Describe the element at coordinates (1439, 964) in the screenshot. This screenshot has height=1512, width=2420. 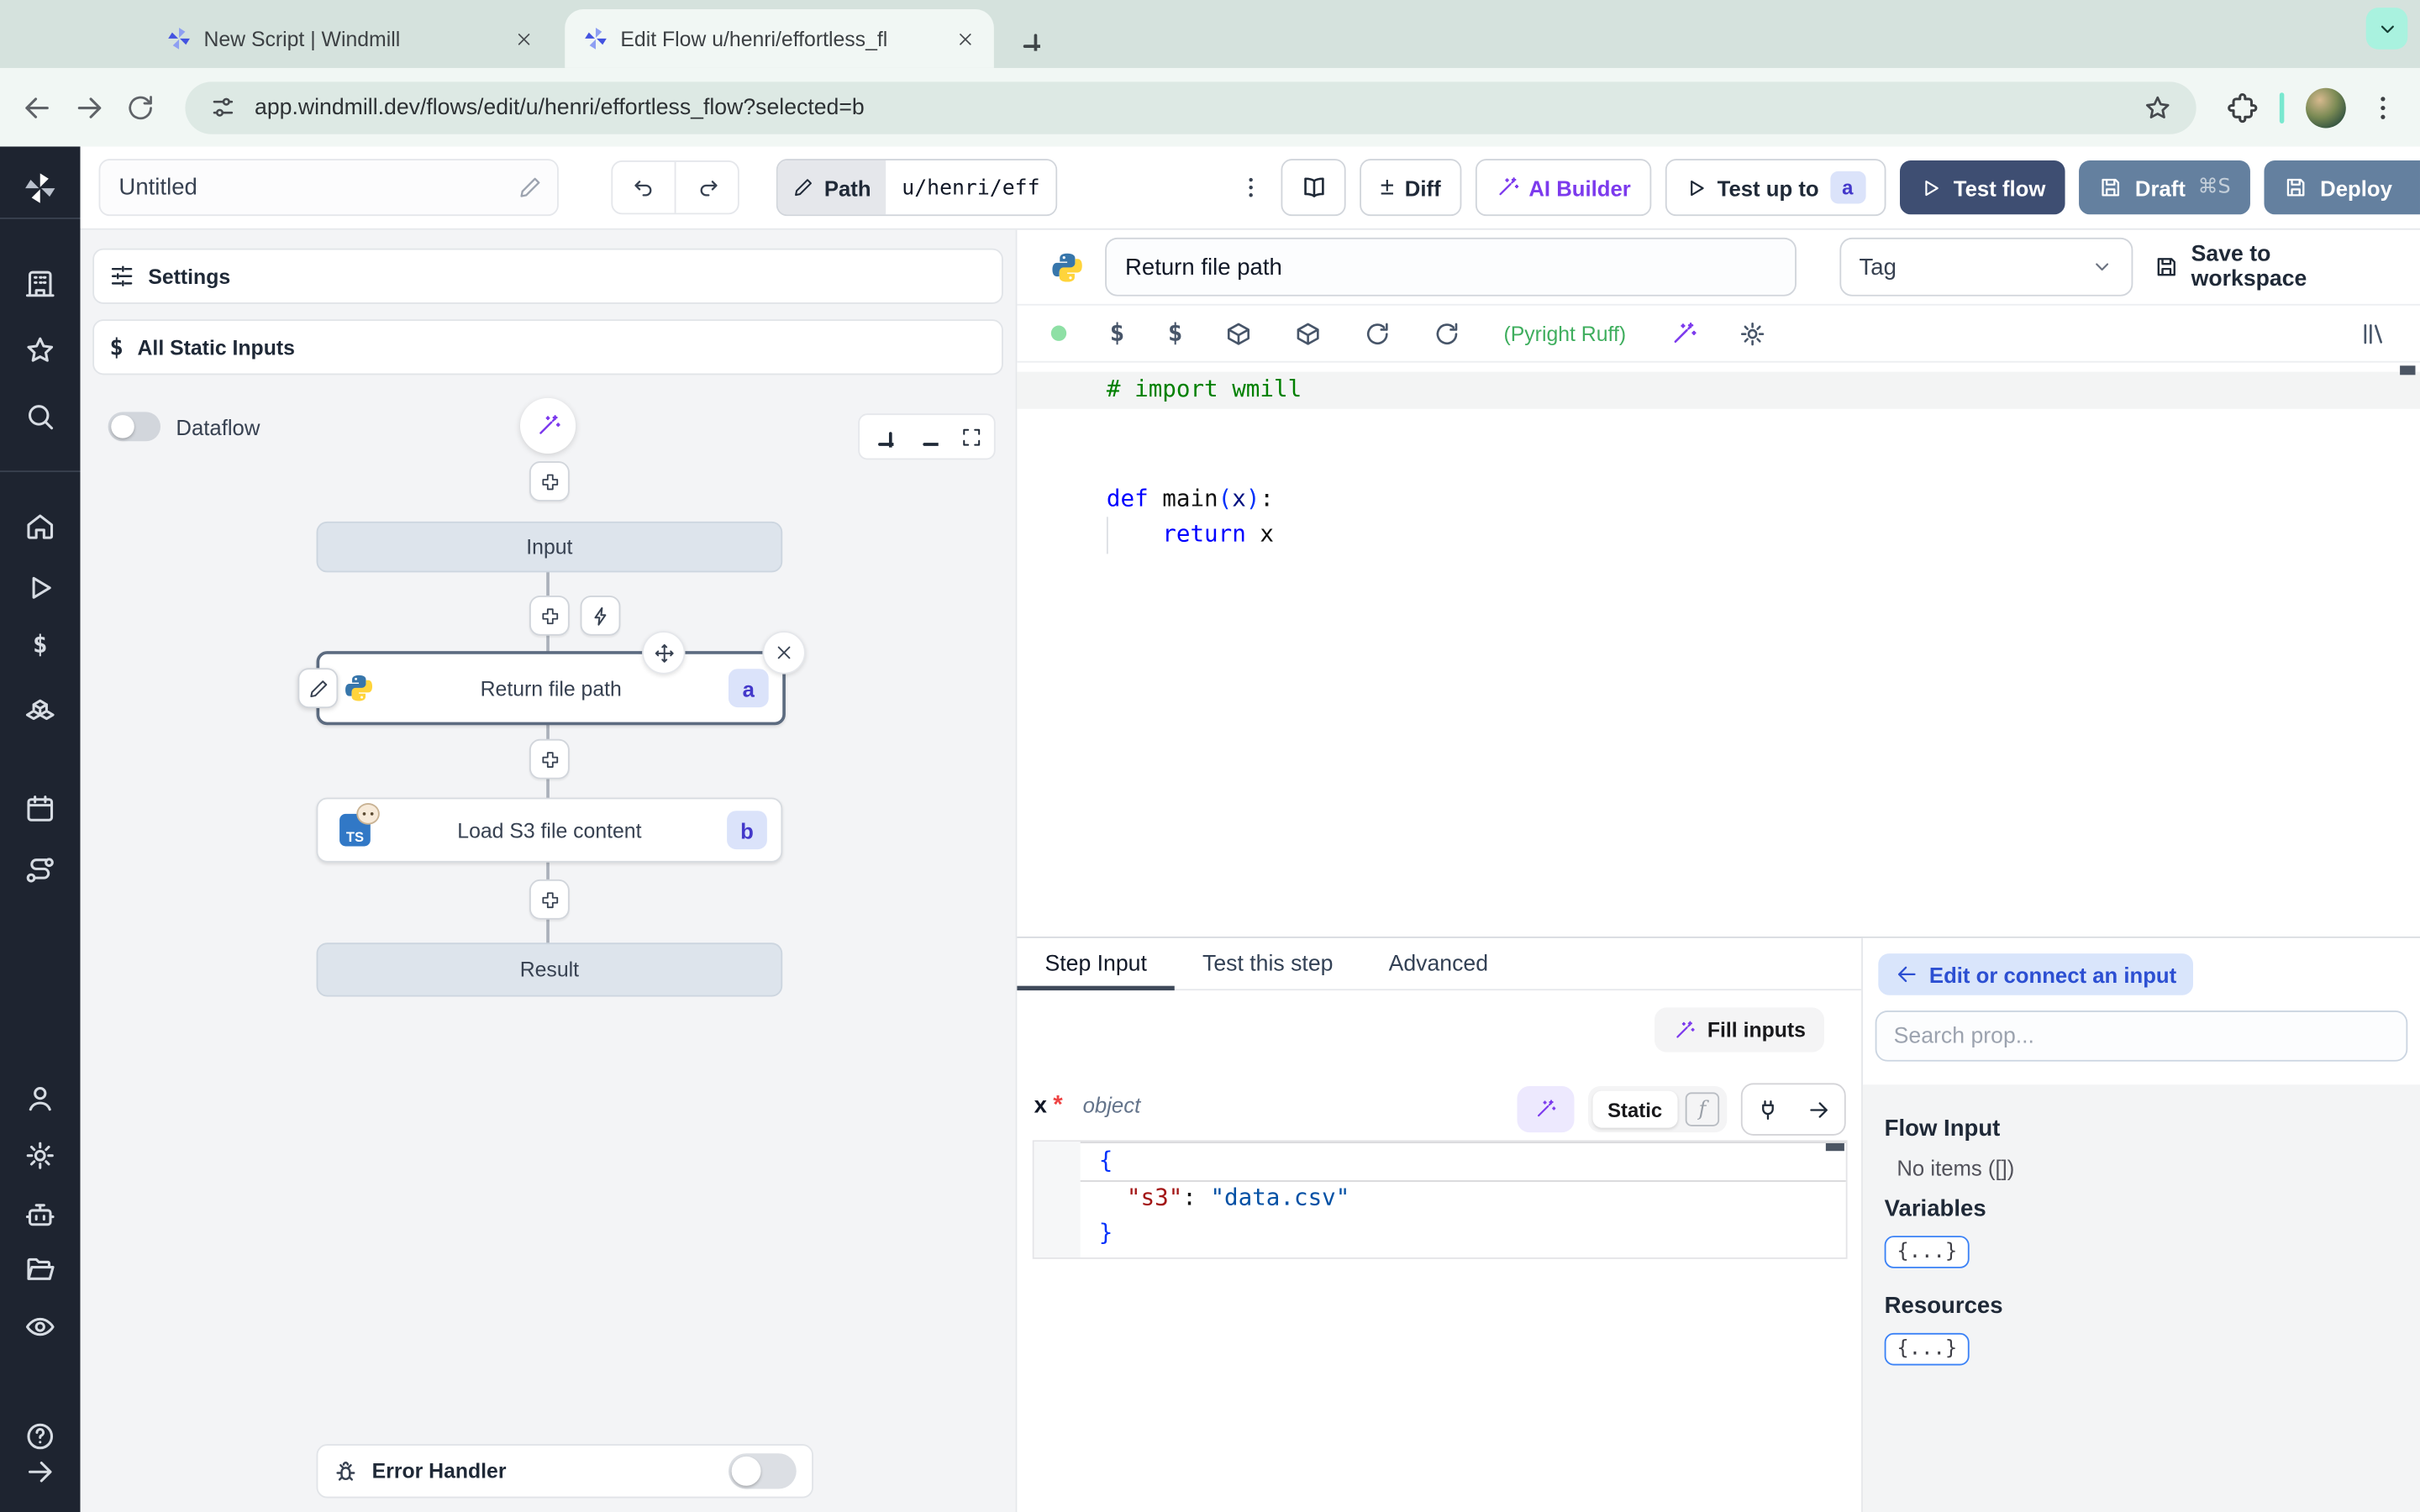
I see `tab-advanced: Advanced` at that location.